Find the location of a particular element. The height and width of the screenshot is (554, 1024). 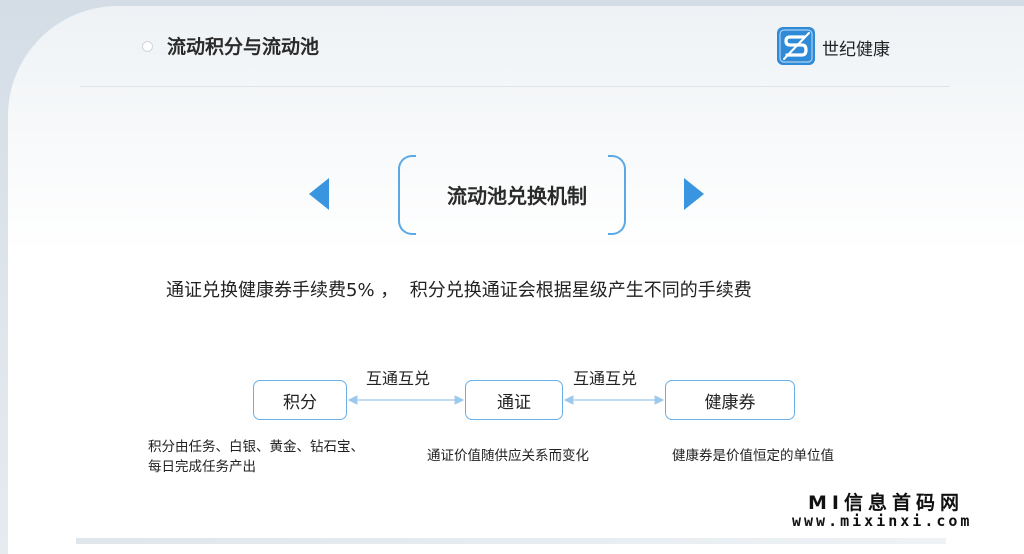

bullet-dot-icon is located at coordinates (147, 46).